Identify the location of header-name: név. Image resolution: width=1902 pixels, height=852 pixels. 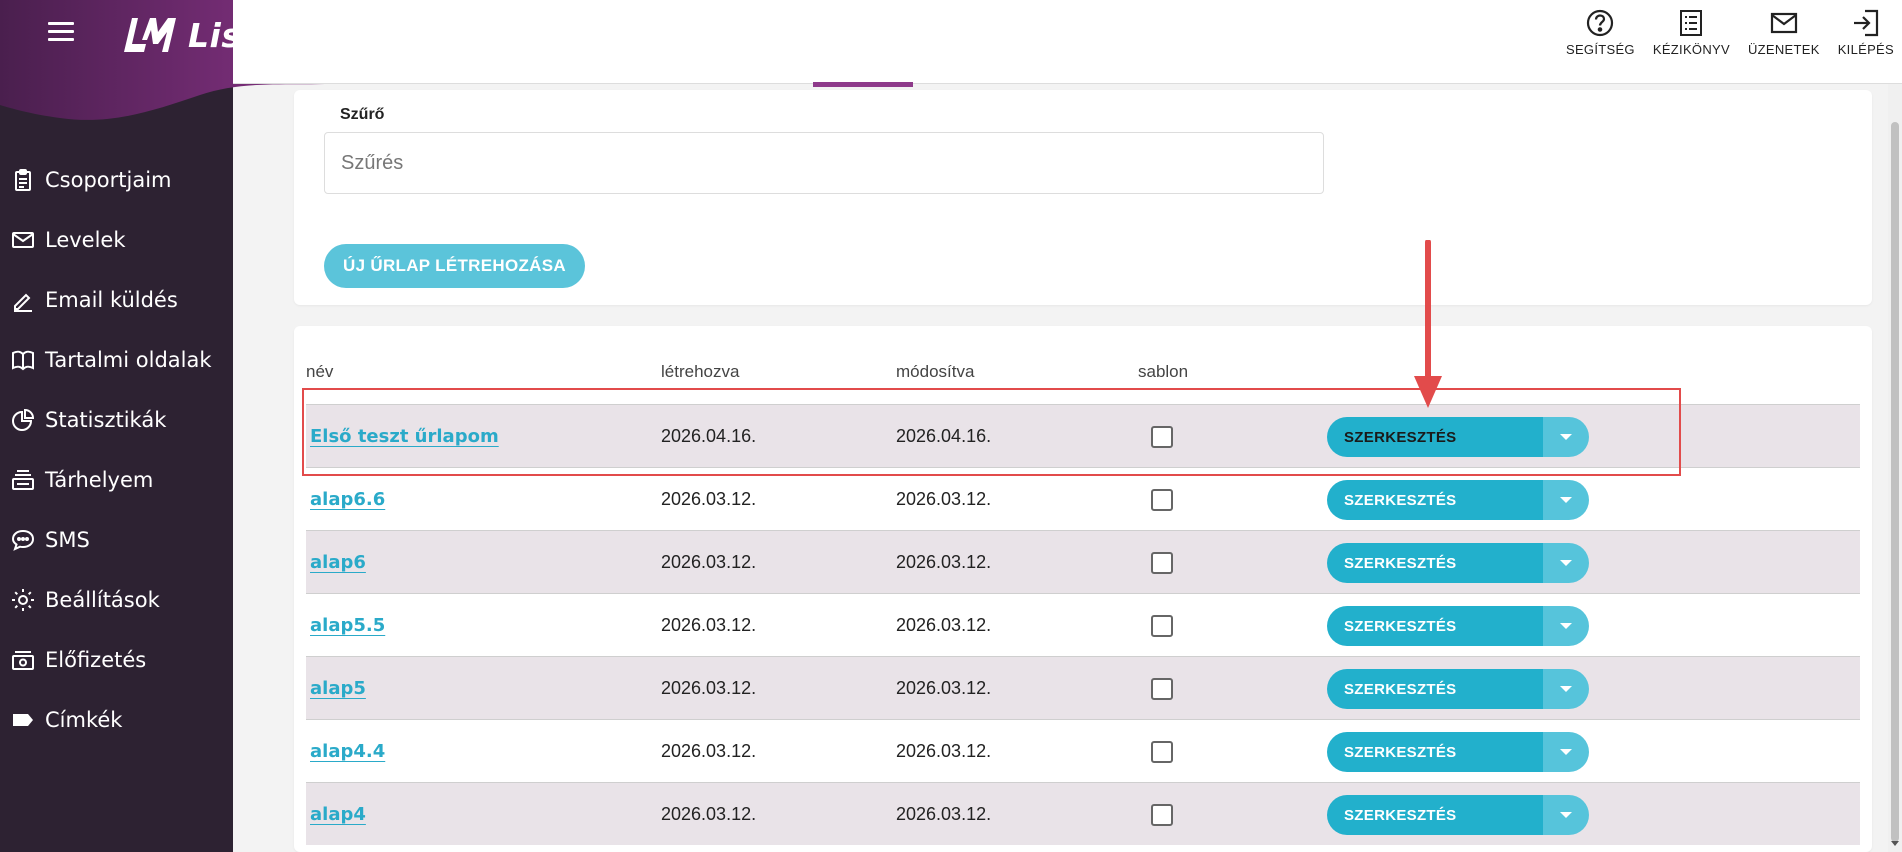
(320, 371).